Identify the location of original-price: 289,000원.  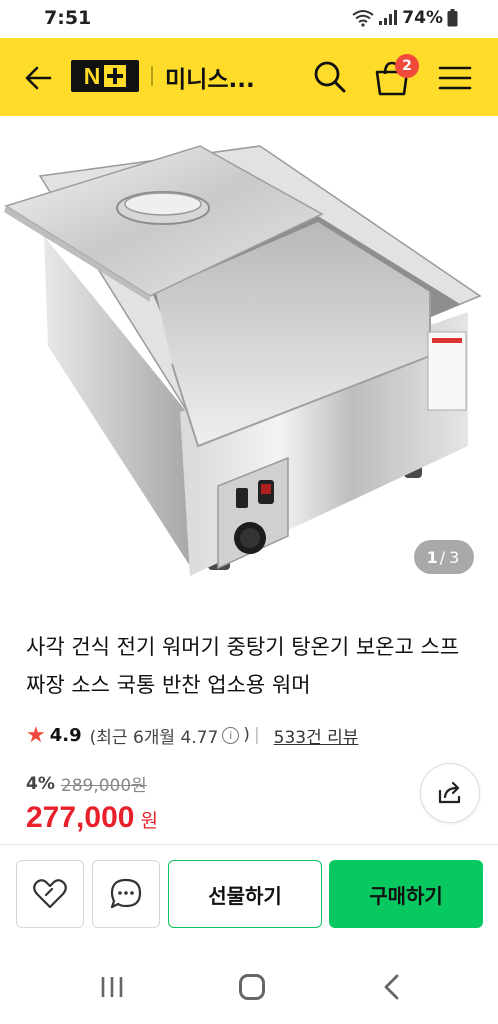
(103, 786).